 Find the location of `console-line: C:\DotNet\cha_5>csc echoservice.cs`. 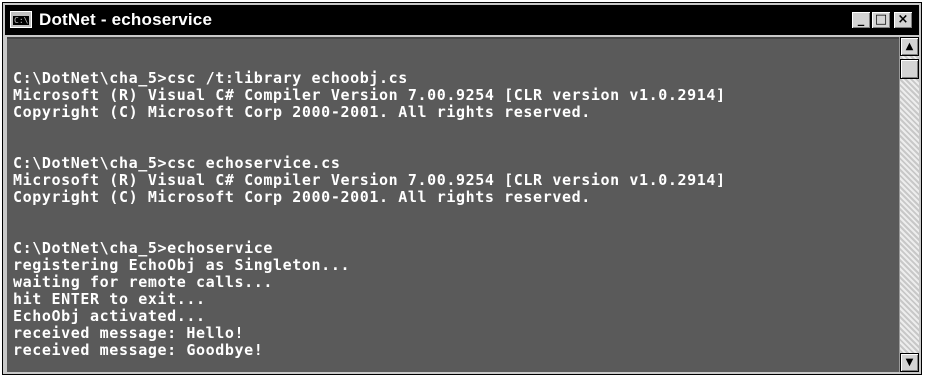

console-line: C:\DotNet\cha_5>csc echoservice.cs is located at coordinates (177, 163).